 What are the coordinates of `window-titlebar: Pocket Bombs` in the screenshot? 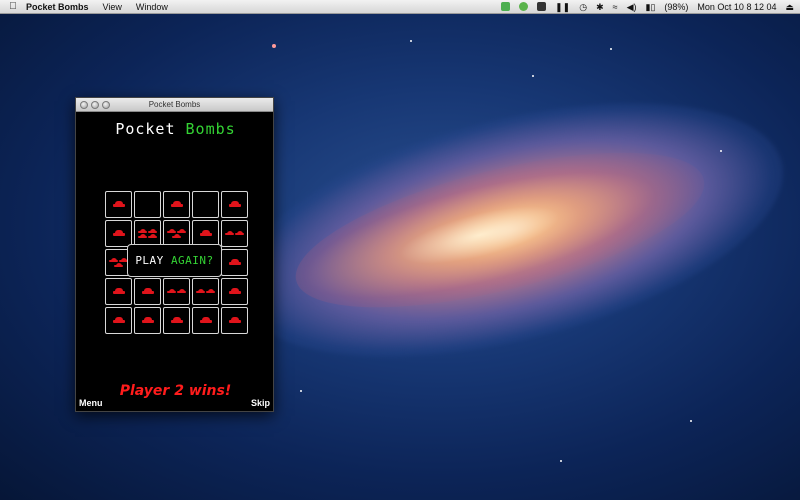 It's located at (174, 105).